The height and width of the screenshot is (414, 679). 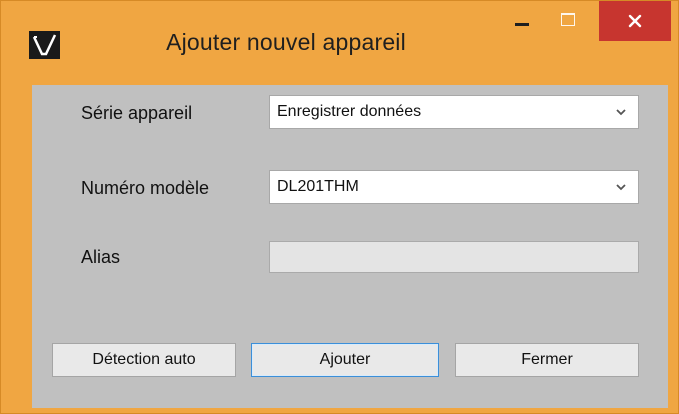 I want to click on maximize-icon, so click(x=568, y=19).